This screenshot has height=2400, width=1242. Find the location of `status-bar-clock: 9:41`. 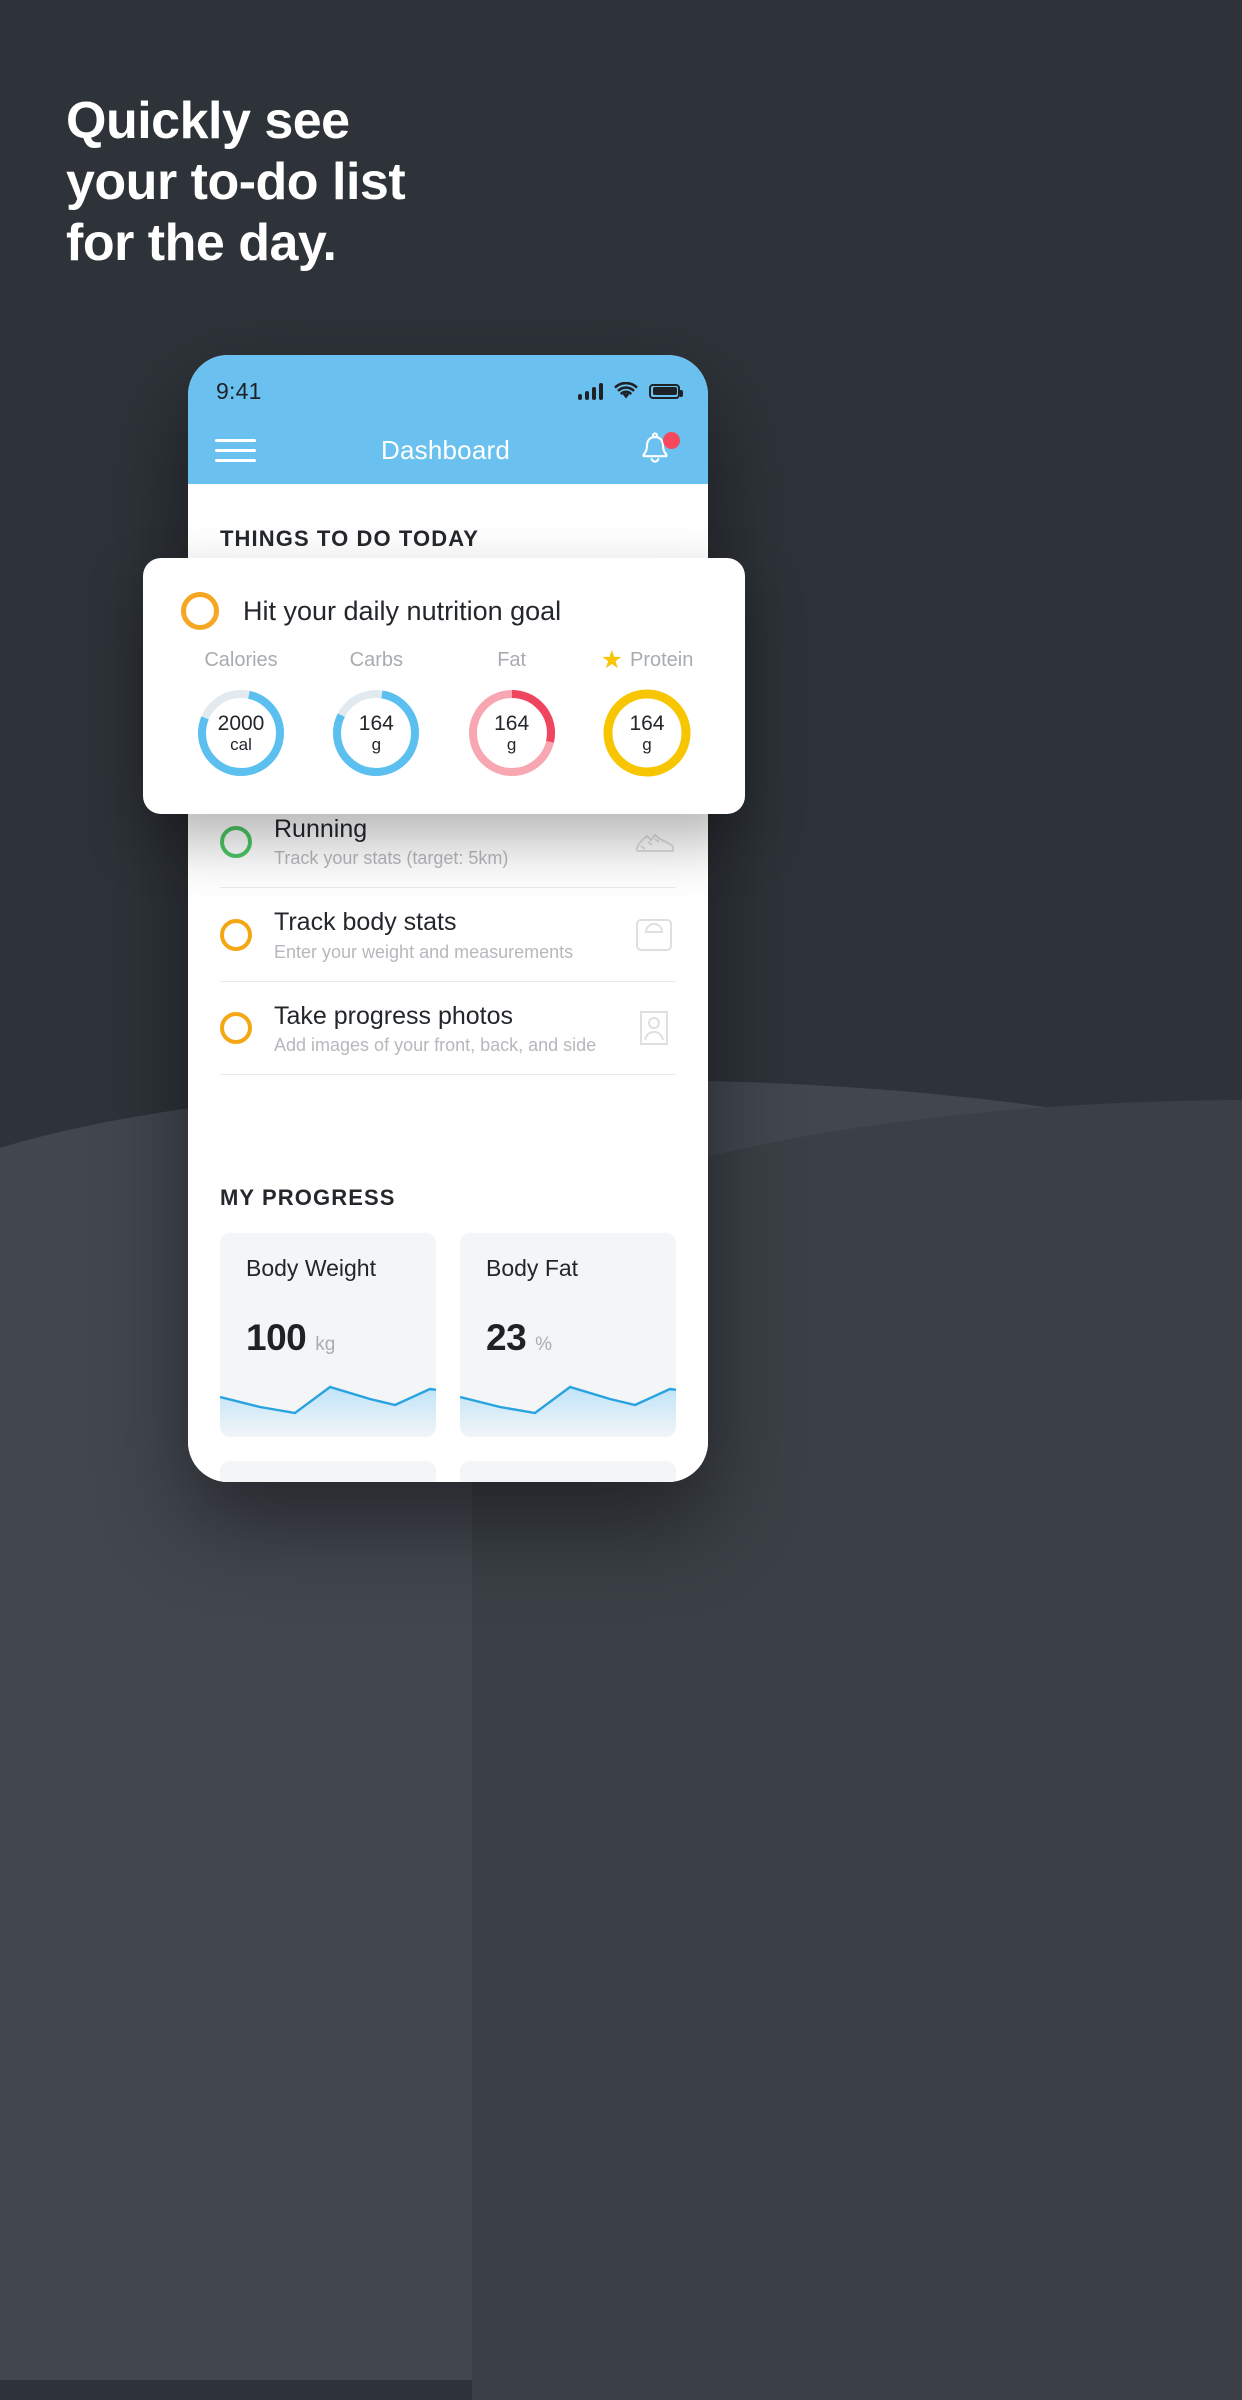

status-bar-clock: 9:41 is located at coordinates (239, 390).